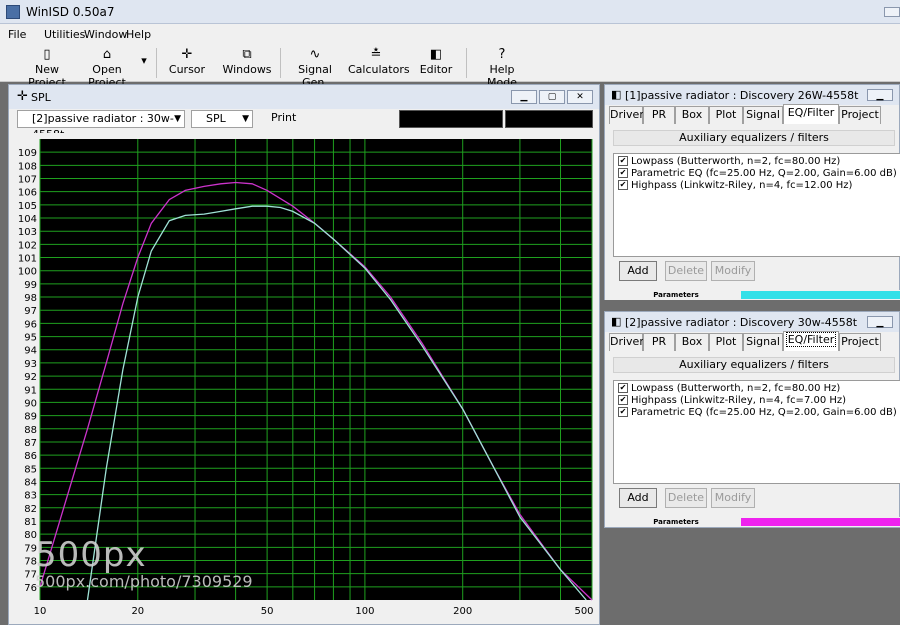 This screenshot has width=900, height=625. I want to click on help-mode-button: ? Help Mode, so click(502, 68).